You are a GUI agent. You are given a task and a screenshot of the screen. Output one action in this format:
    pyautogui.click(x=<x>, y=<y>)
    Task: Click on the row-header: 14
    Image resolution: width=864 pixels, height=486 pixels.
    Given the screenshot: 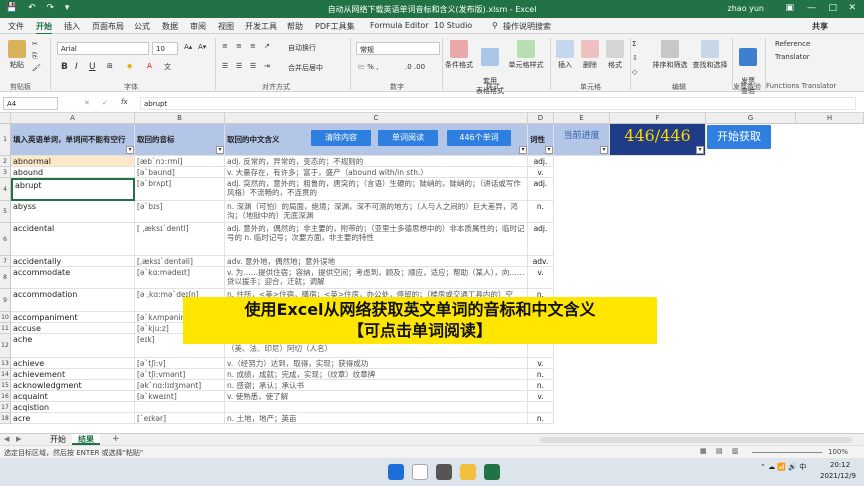 What is the action you would take?
    pyautogui.click(x=5, y=374)
    